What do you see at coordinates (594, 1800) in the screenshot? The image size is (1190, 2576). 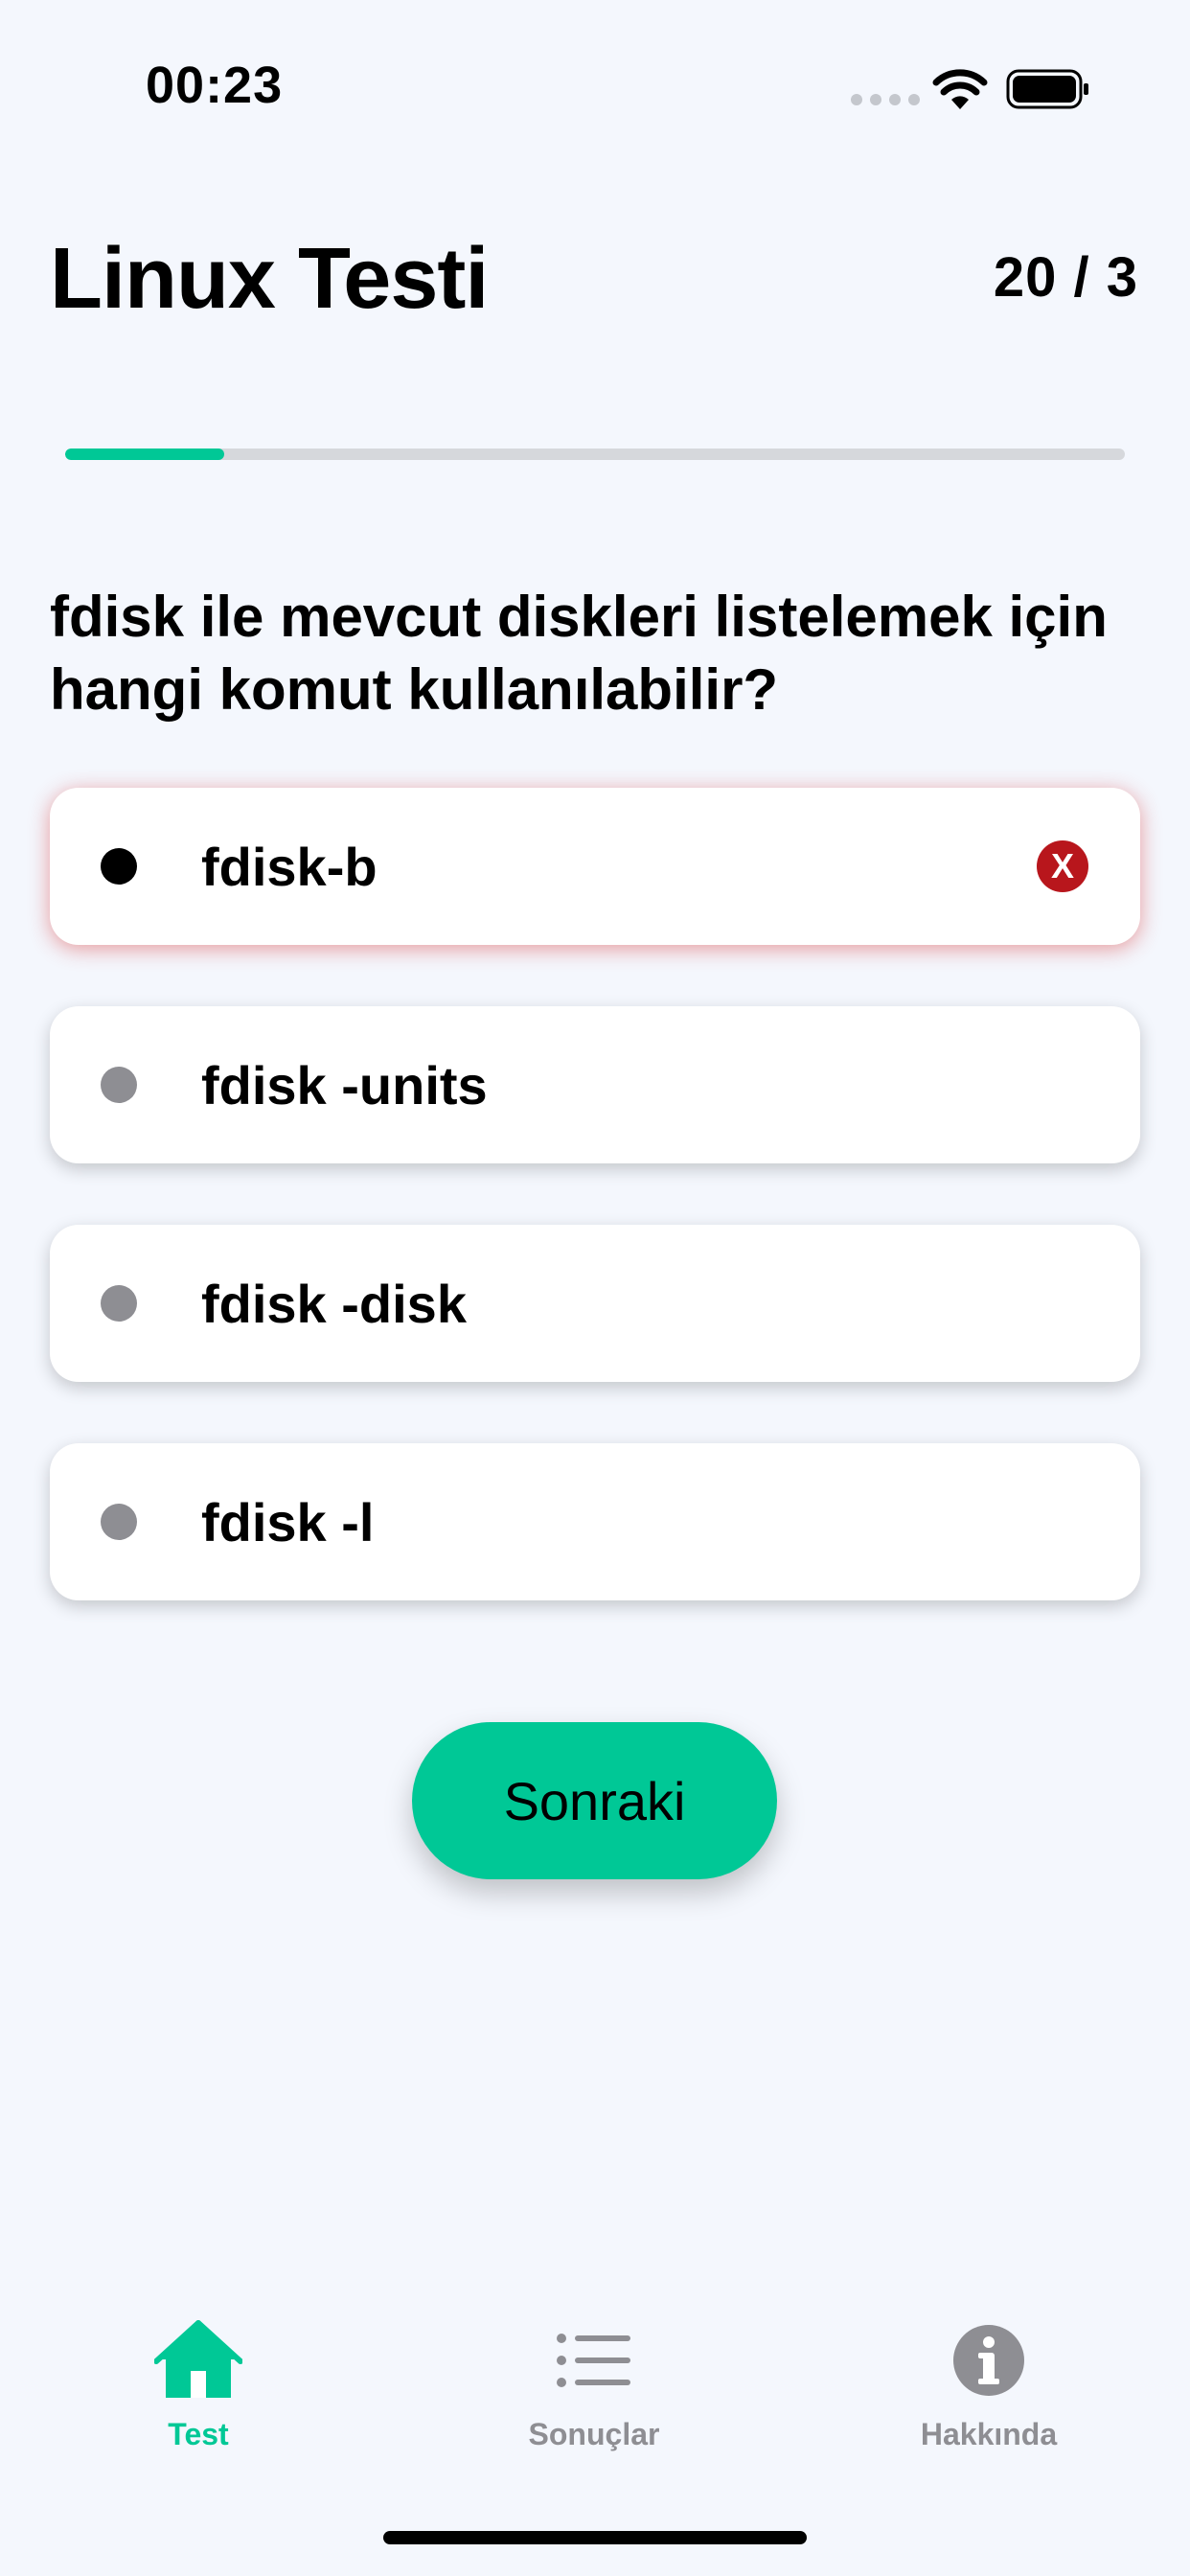 I see `next-button: Sonraki` at bounding box center [594, 1800].